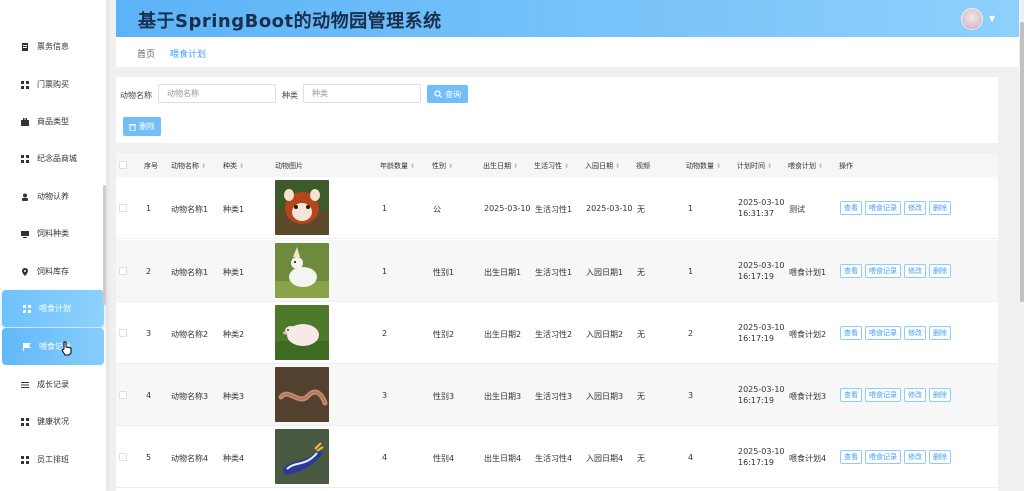 The height and width of the screenshot is (491, 1024). Describe the element at coordinates (123, 165) in the screenshot. I see `select-all-checkbox` at that location.